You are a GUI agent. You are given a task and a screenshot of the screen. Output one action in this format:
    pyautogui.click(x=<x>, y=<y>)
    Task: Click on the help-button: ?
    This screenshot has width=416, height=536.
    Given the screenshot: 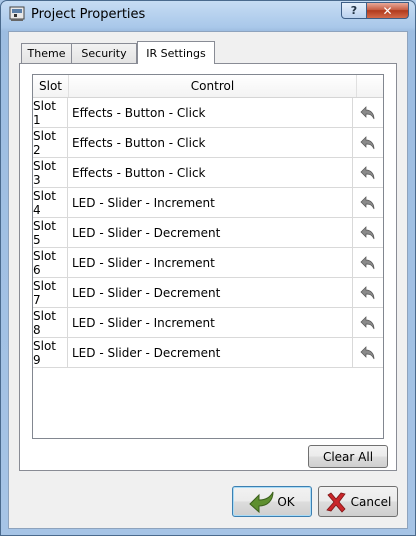 What is the action you would take?
    pyautogui.click(x=354, y=10)
    